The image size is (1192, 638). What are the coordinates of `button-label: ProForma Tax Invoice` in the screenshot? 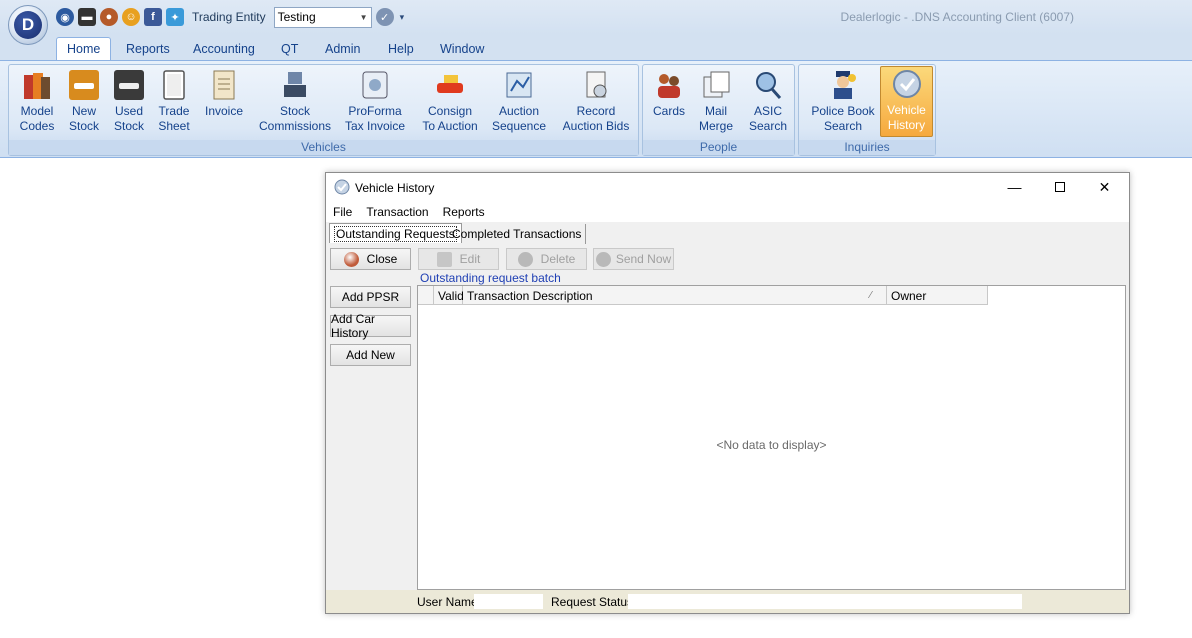 It's located at (375, 118).